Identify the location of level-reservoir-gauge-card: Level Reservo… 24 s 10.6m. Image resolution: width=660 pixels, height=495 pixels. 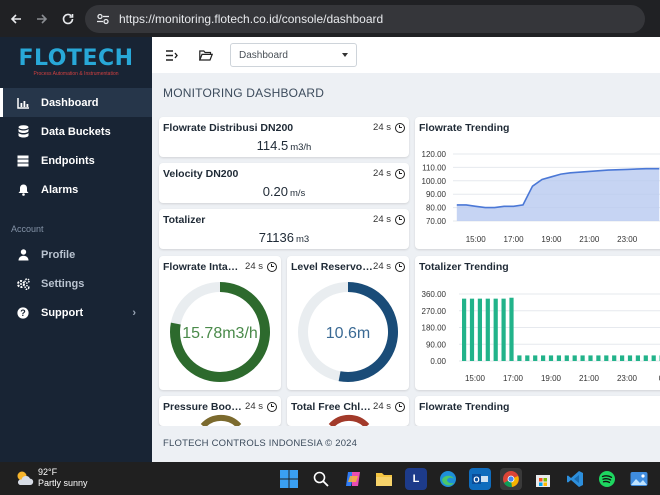
(348, 323).